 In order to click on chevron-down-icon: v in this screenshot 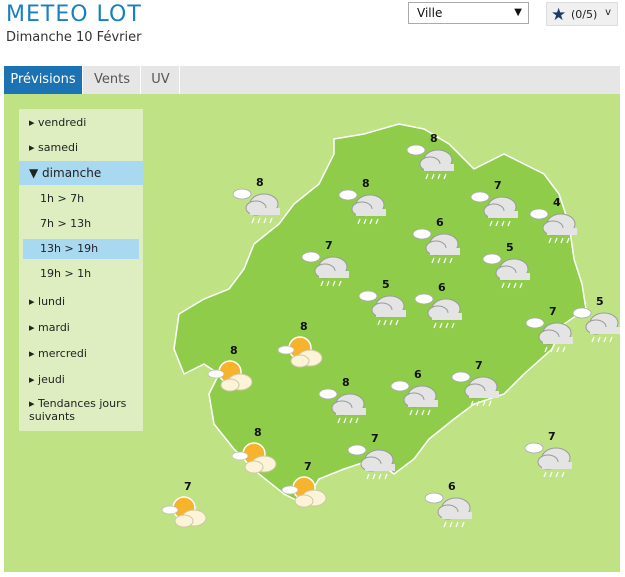, I will do `click(608, 12)`.